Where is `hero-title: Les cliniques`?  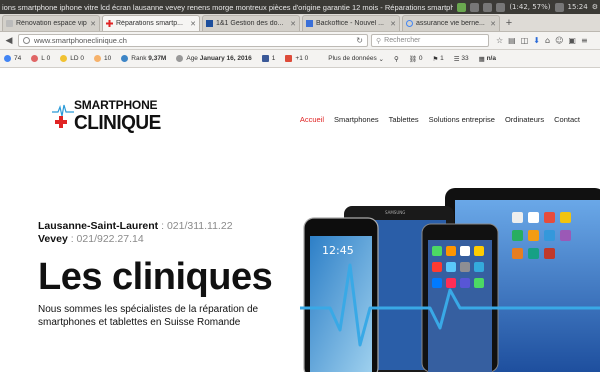 hero-title: Les cliniques is located at coordinates (155, 277).